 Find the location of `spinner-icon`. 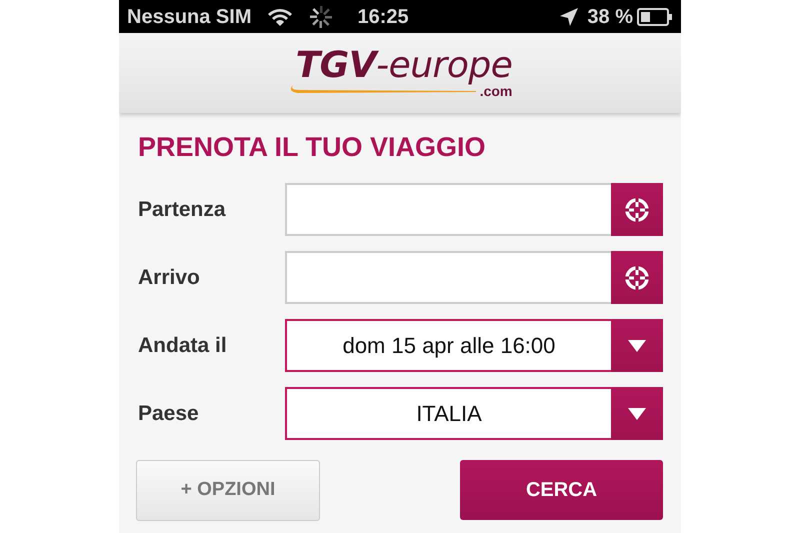

spinner-icon is located at coordinates (321, 16).